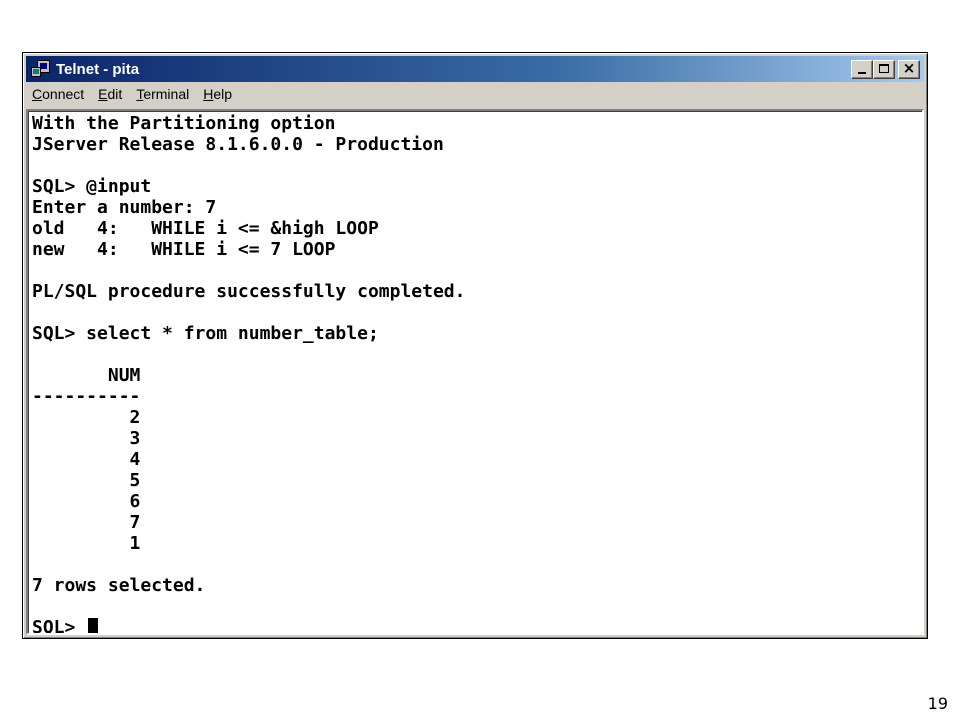  I want to click on menu-help: Help, so click(217, 94).